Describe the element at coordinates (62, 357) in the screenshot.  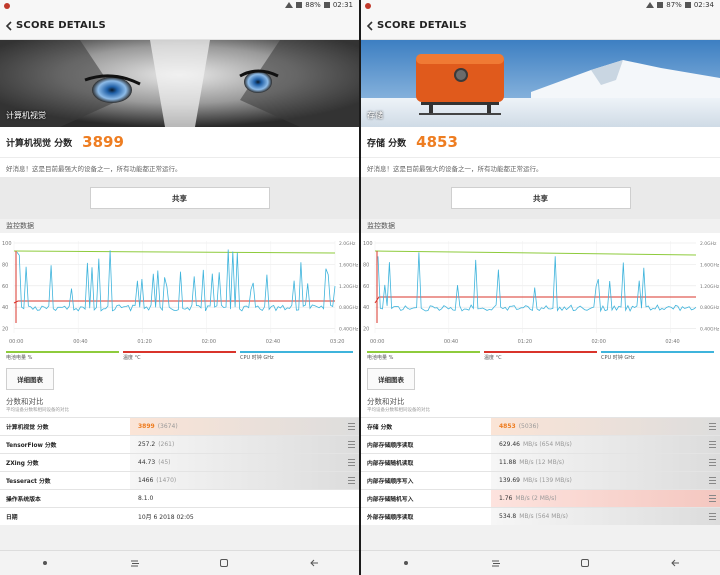
I see `legend-battery: 电池电量 %` at that location.